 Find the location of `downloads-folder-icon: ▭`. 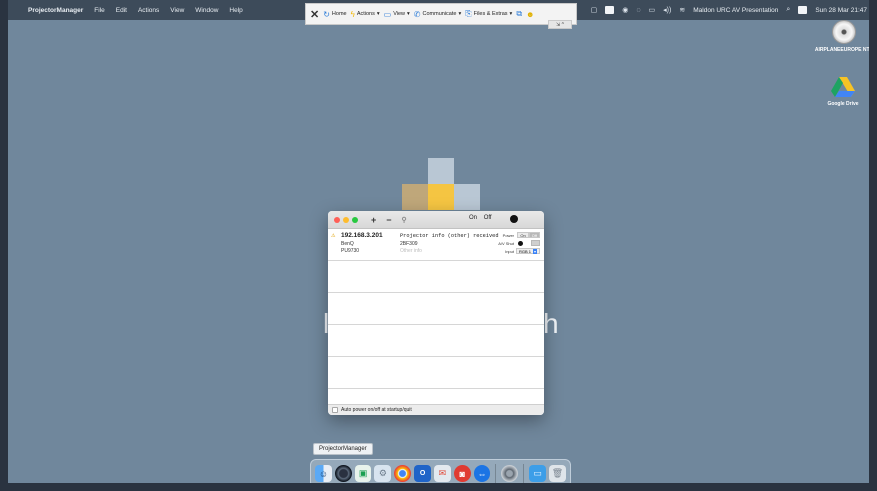

downloads-folder-icon: ▭ is located at coordinates (538, 473).